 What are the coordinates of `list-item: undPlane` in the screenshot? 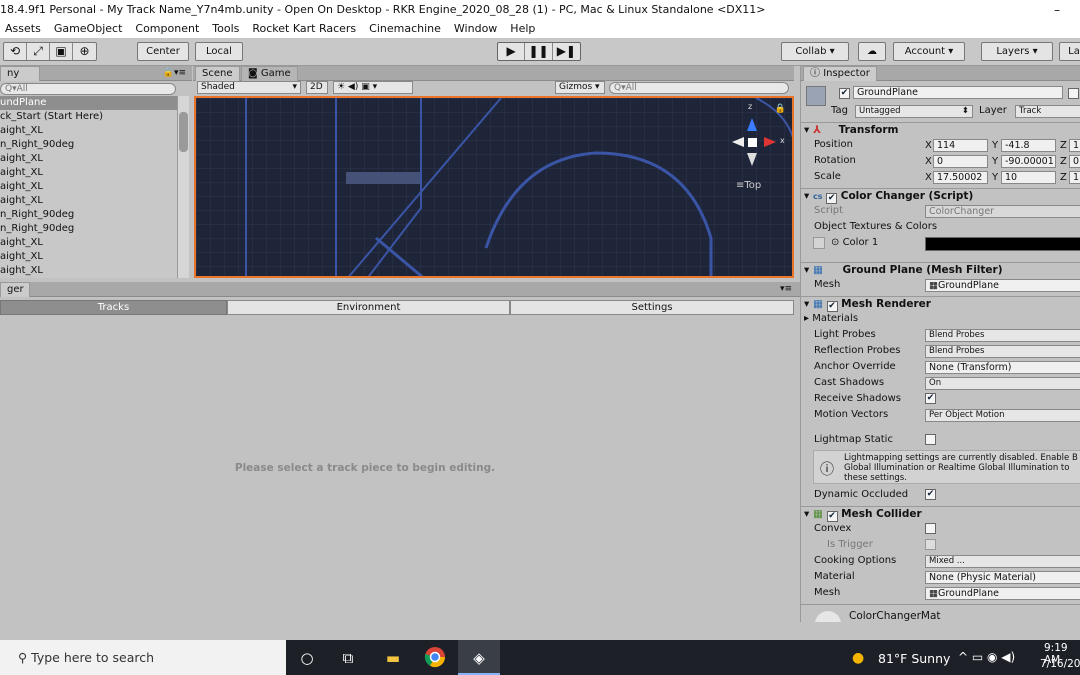 It's located at (88, 103).